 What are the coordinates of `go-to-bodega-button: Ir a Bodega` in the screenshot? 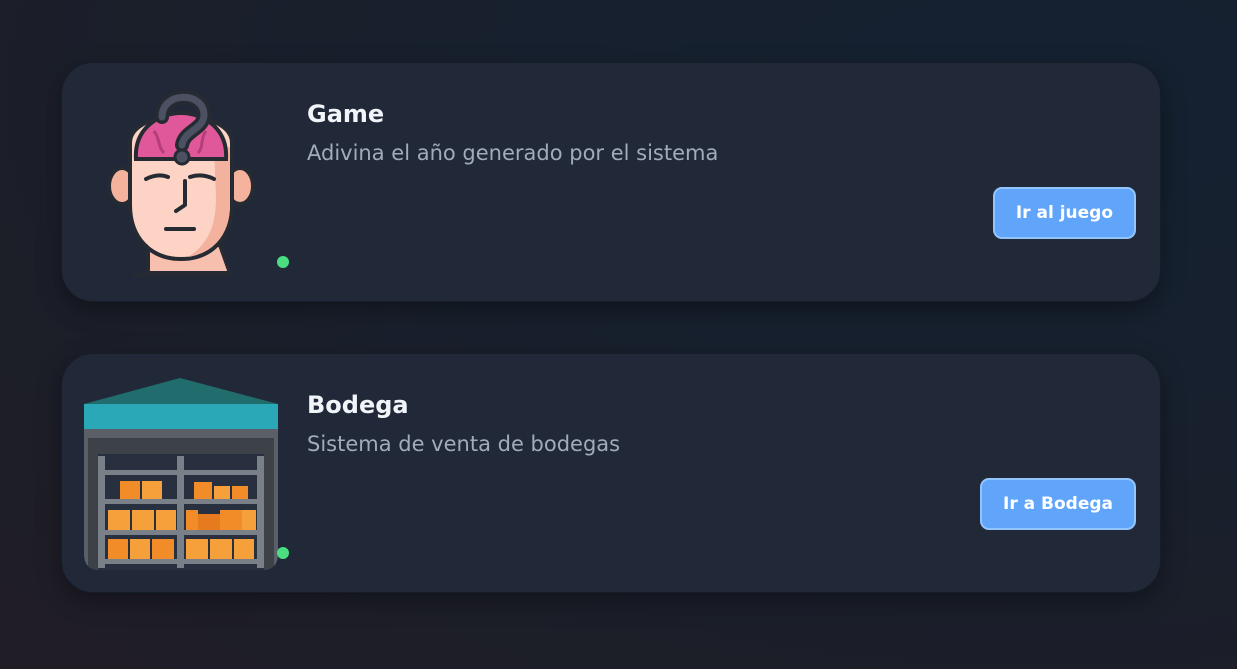 It's located at (1058, 504).